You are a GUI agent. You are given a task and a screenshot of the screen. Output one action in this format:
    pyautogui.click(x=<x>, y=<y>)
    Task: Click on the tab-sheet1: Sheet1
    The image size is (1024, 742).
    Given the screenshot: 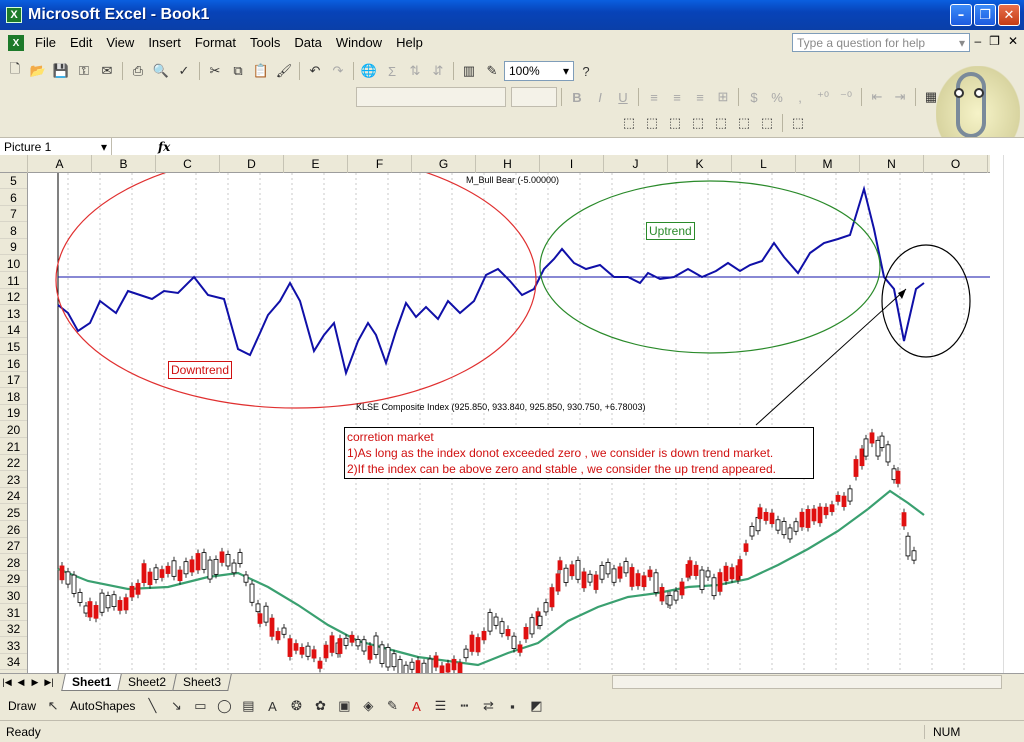 What is the action you would take?
    pyautogui.click(x=92, y=682)
    